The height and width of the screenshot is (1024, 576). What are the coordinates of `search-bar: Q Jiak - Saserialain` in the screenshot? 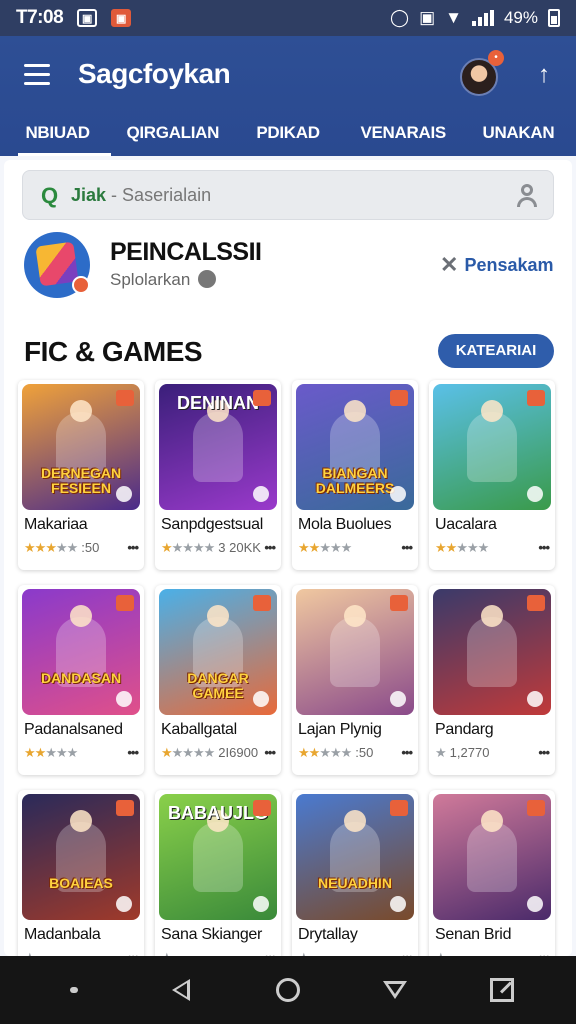 It's located at (288, 195).